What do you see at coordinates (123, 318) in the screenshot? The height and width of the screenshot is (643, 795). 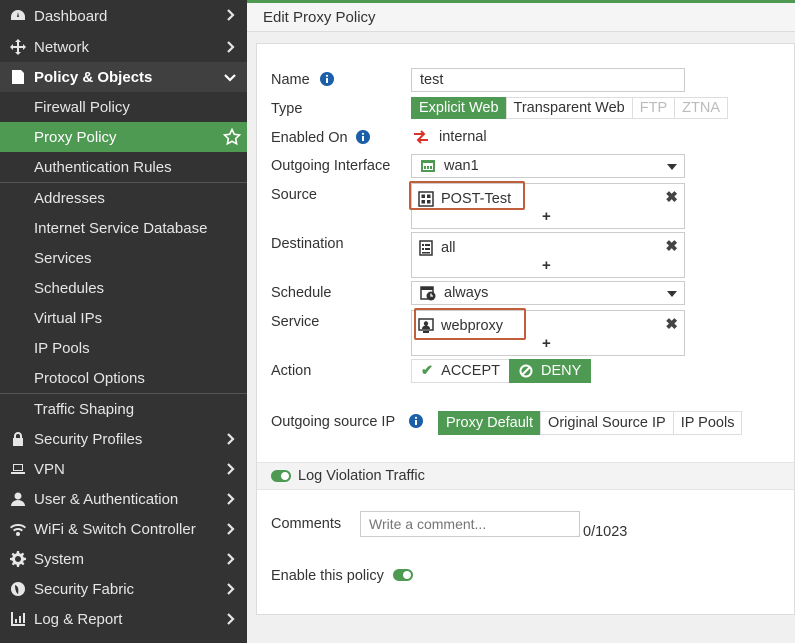 I see `sidebar-item-virtual-ips: Virtual IPs` at bounding box center [123, 318].